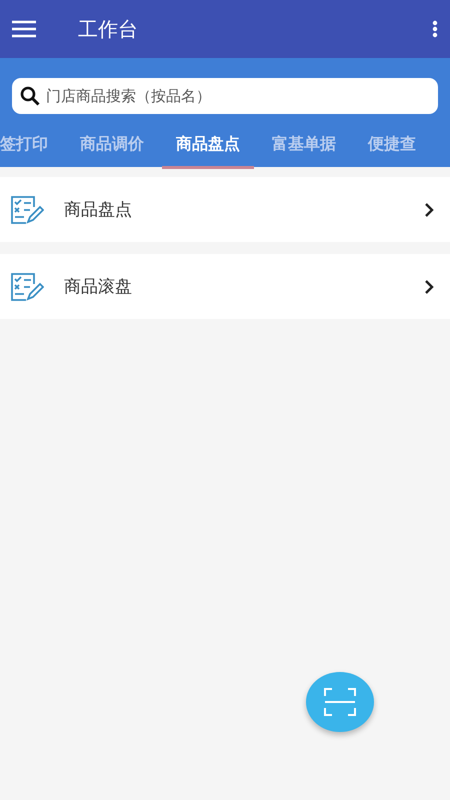  What do you see at coordinates (225, 209) in the screenshot?
I see `menu-item: 商品盘点` at bounding box center [225, 209].